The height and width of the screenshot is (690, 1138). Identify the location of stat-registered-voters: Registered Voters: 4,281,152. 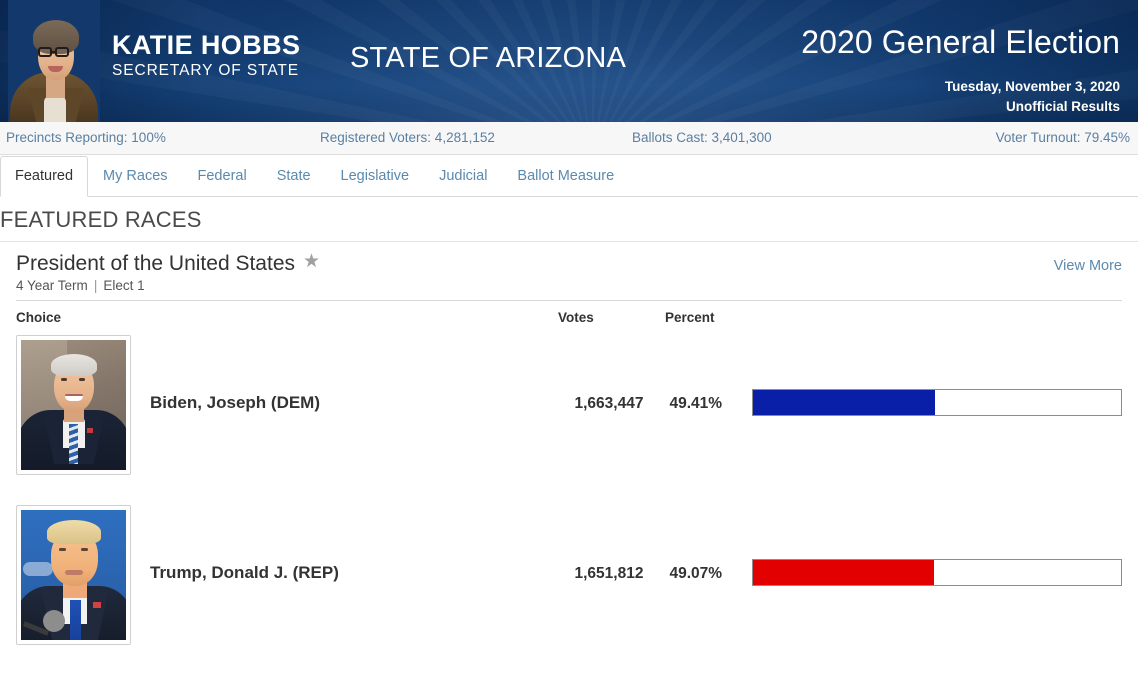
(407, 137).